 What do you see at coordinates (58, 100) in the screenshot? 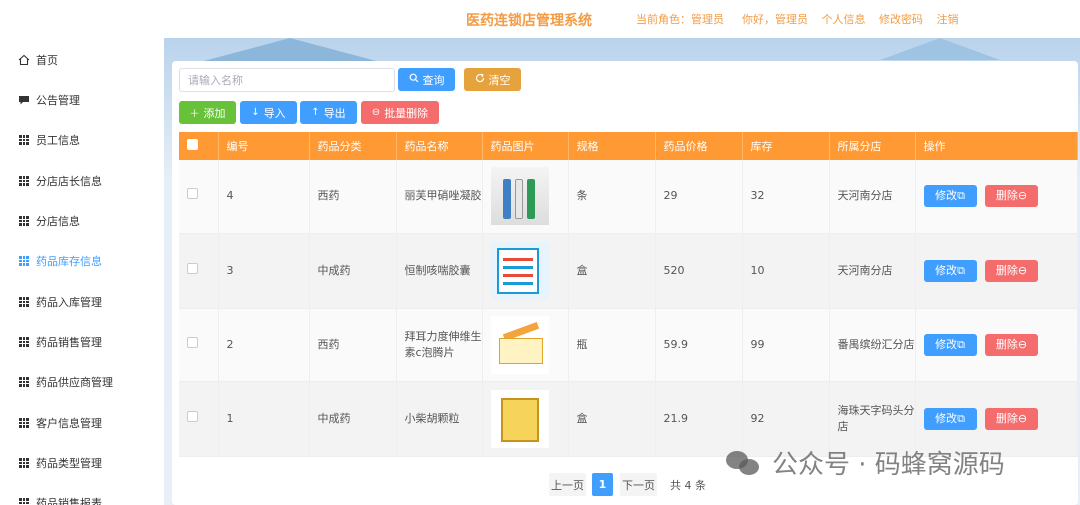
I see `sidebar-item-label: 公告管理` at bounding box center [58, 100].